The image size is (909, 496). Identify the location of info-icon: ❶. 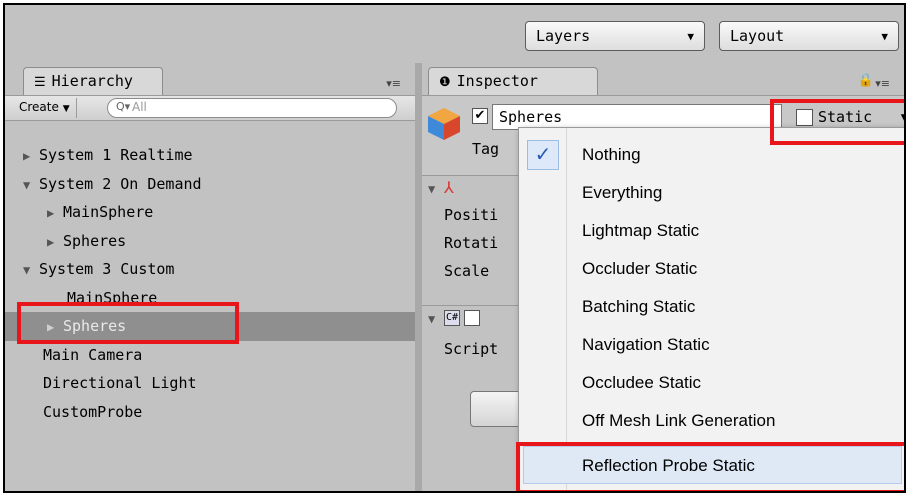
(445, 82).